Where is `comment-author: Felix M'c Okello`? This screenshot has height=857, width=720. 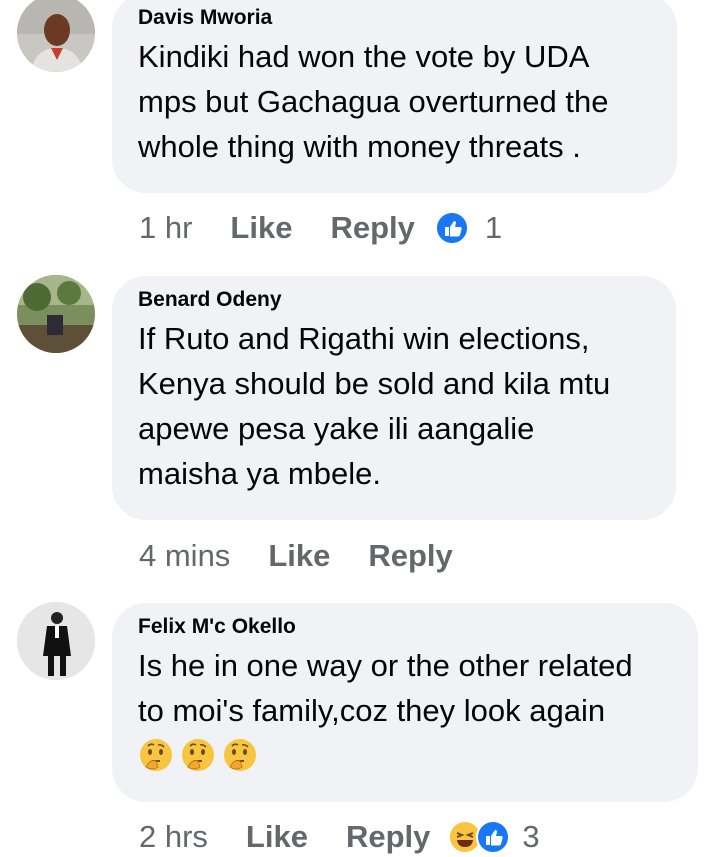 comment-author: Felix M'c Okello is located at coordinates (405, 627).